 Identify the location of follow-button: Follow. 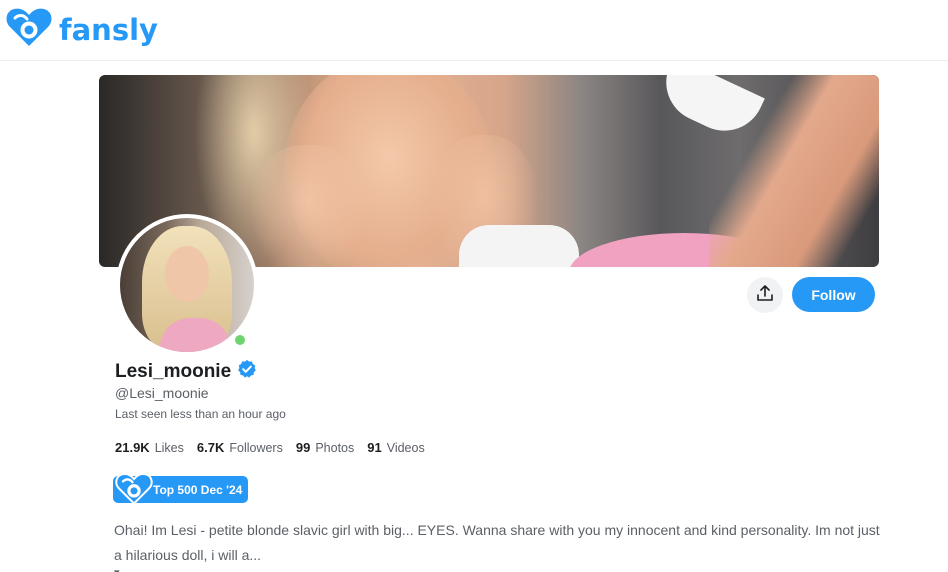
(833, 294).